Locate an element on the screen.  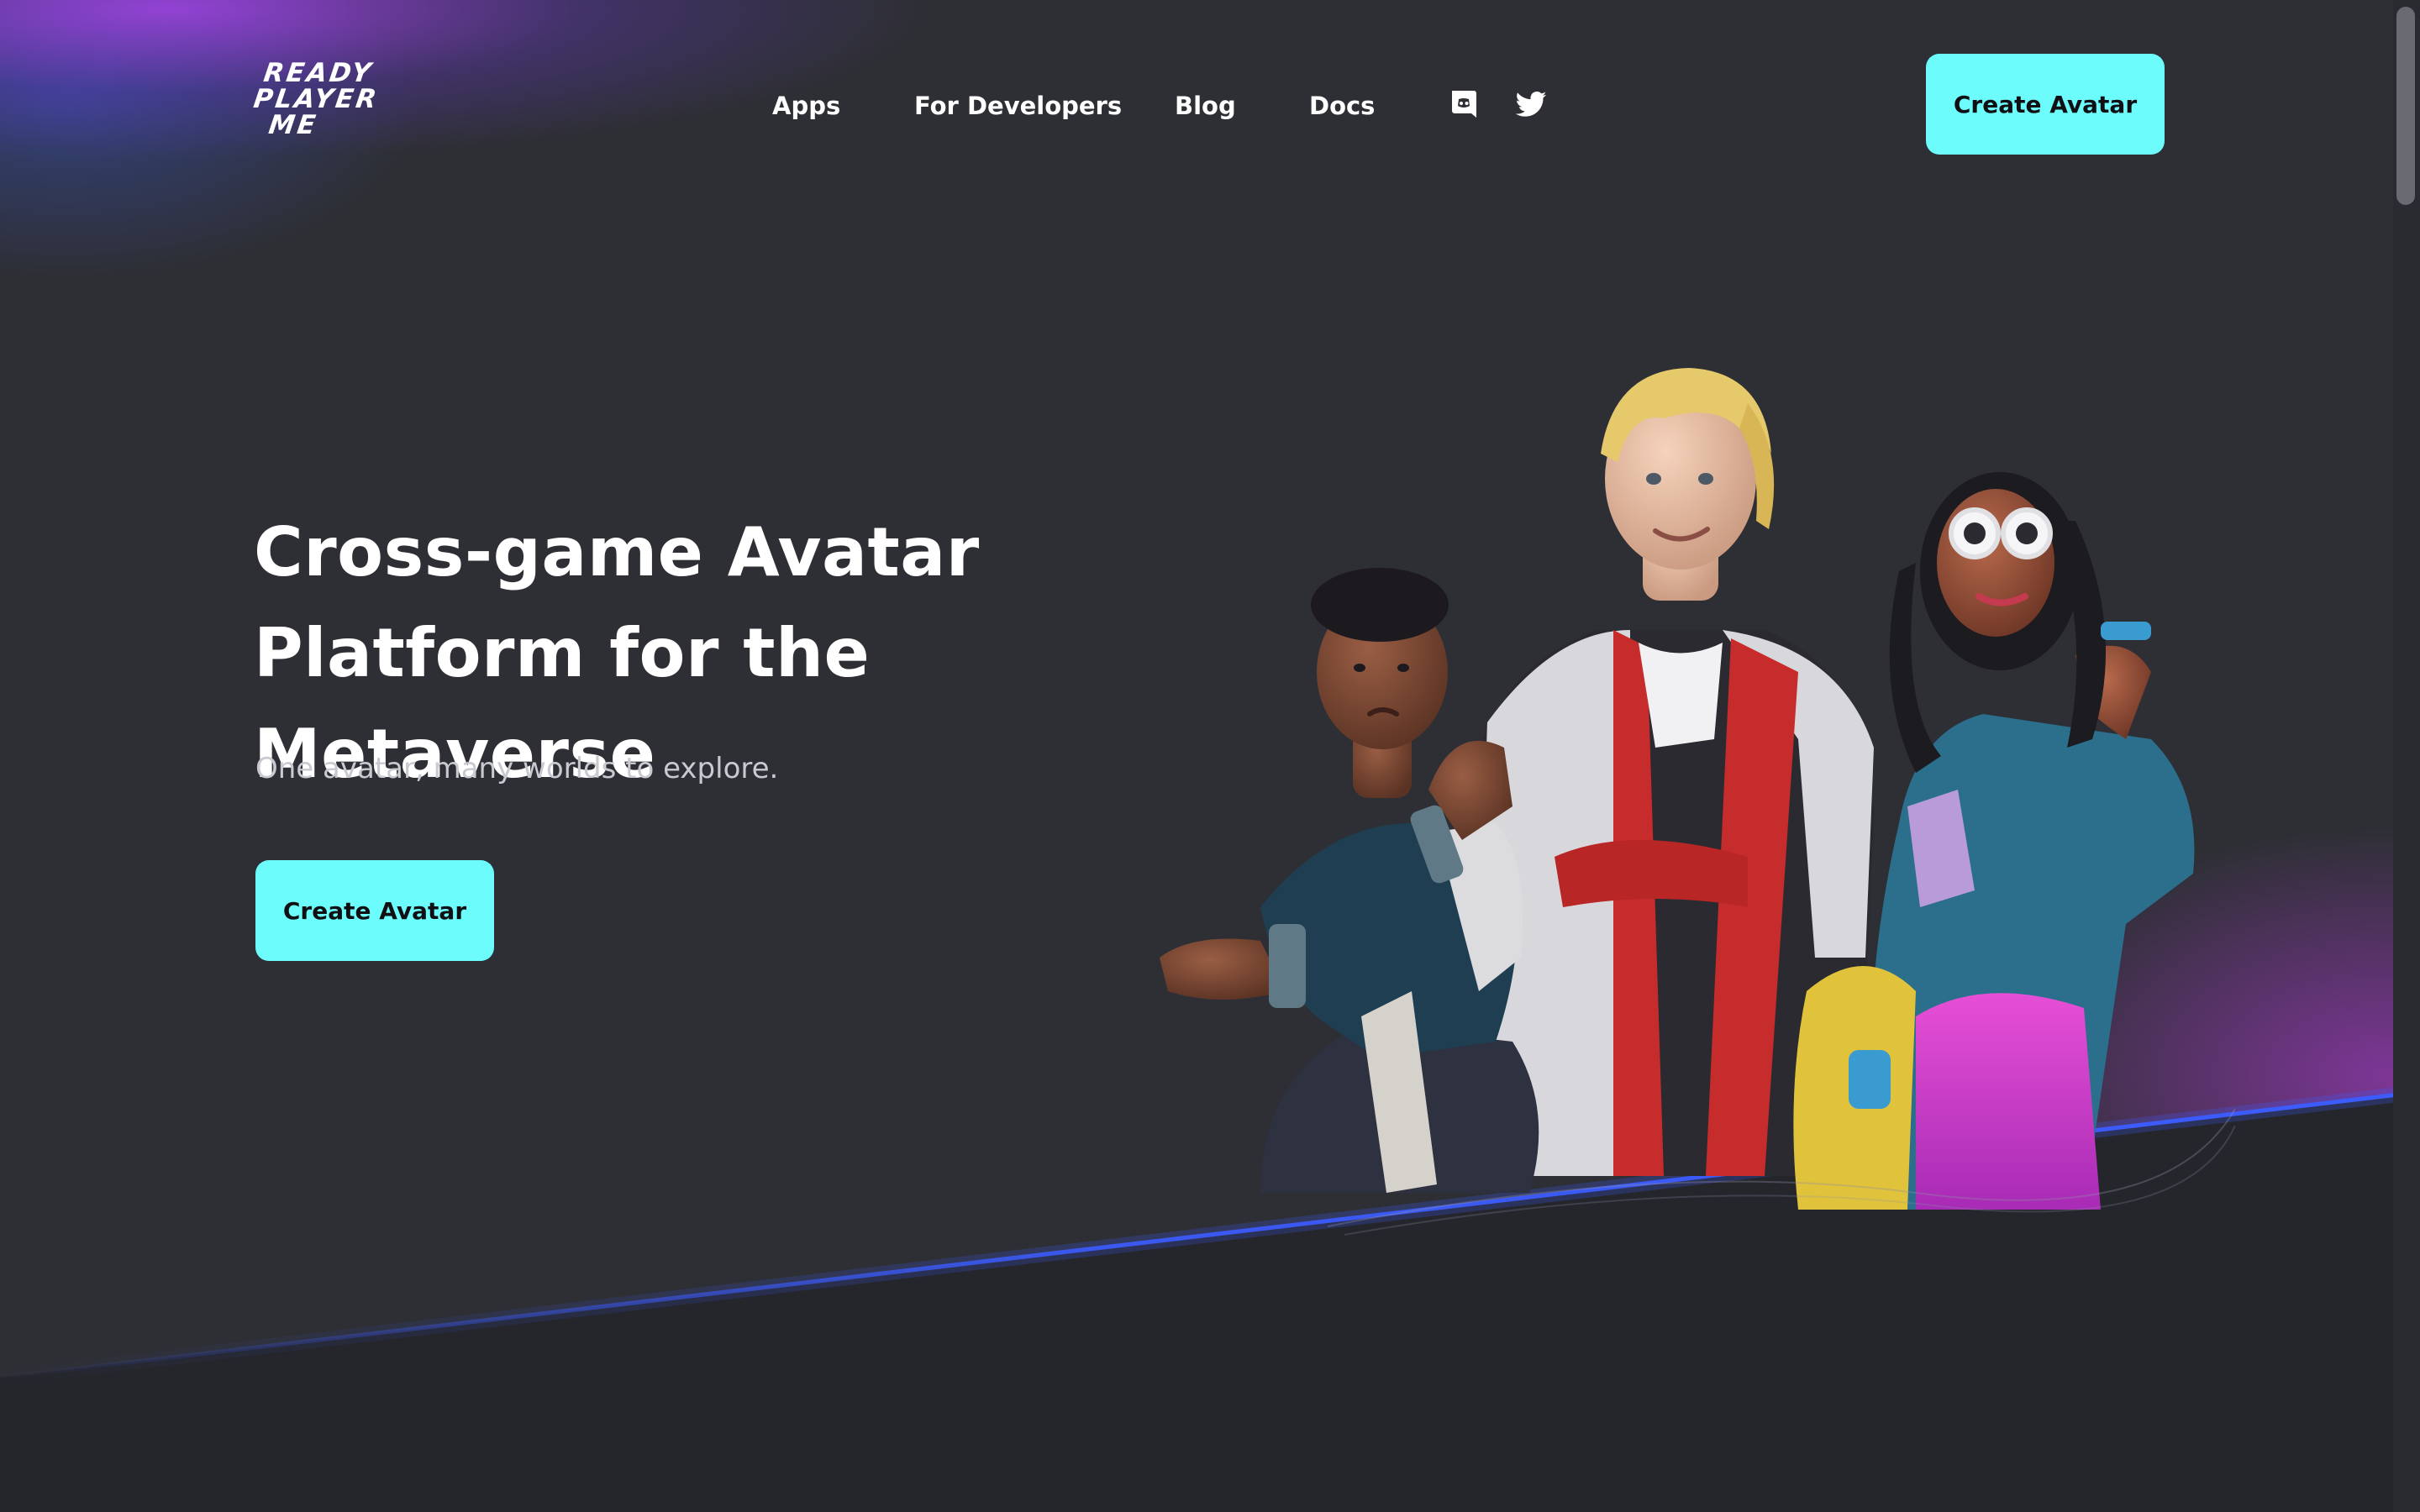
twitter-icon is located at coordinates (1531, 104).